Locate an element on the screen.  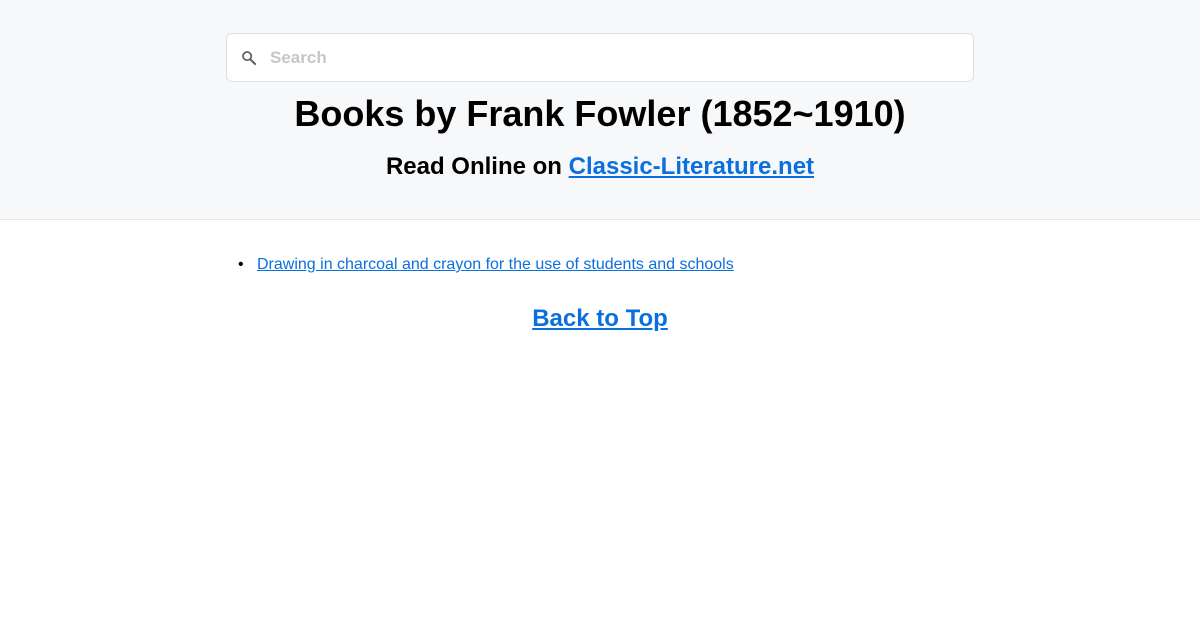
search-icon is located at coordinates (249, 58).